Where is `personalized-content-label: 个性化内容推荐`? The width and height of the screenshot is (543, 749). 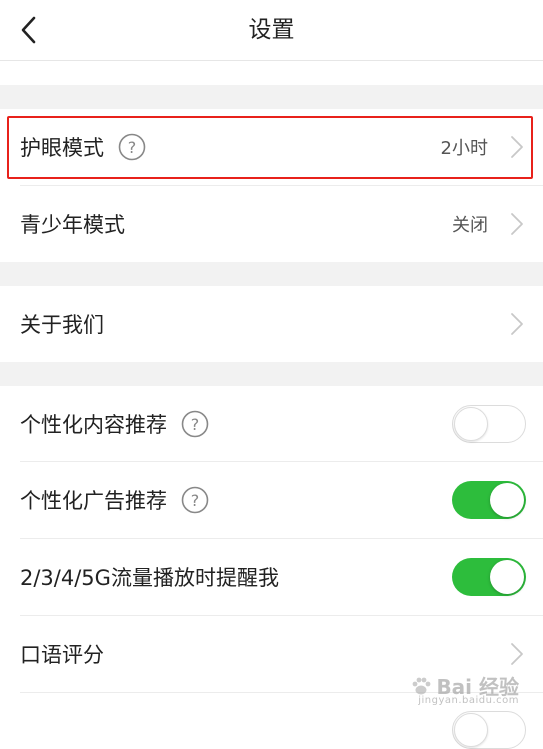
personalized-content-label: 个性化内容推荐 is located at coordinates (93, 425).